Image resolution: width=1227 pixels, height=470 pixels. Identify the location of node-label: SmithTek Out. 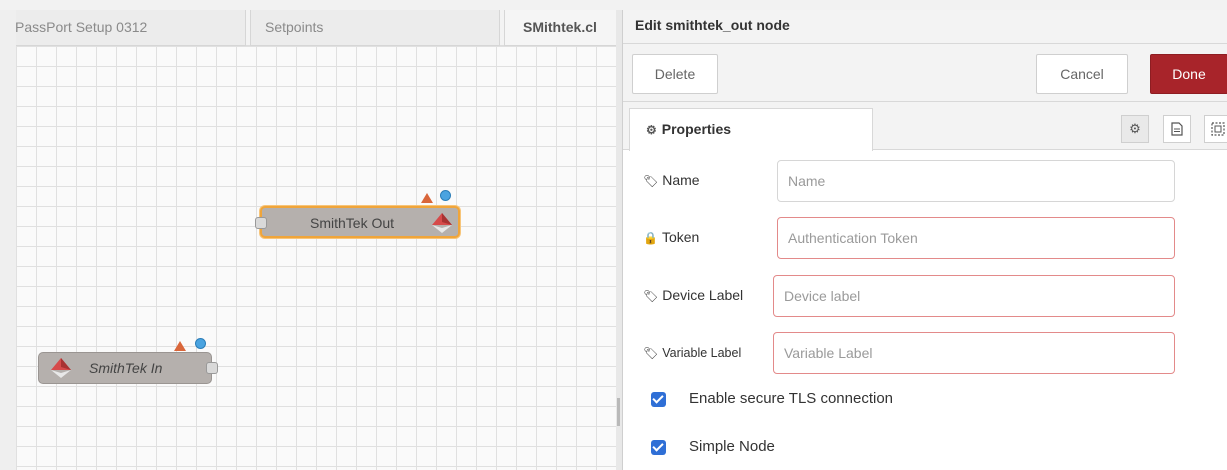
(352, 223).